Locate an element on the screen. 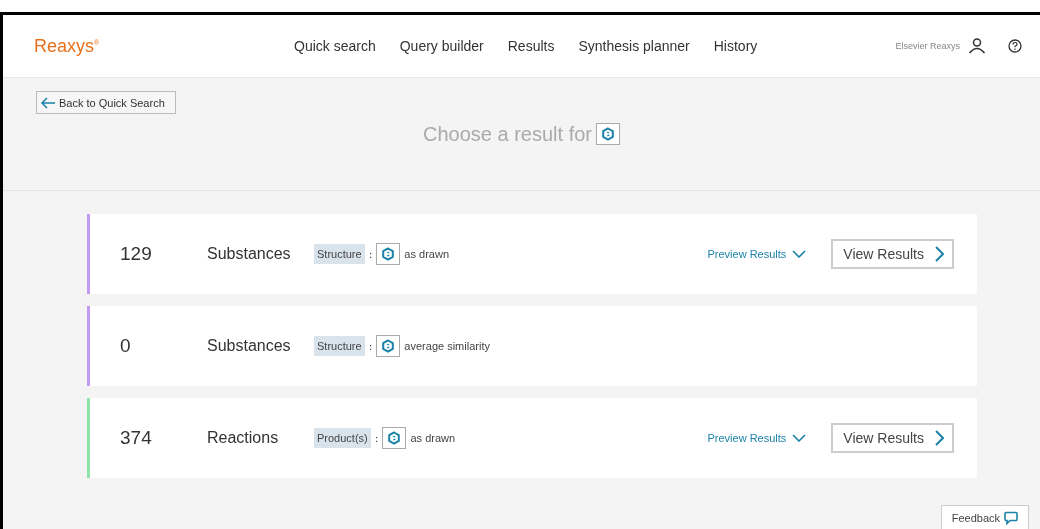 The height and width of the screenshot is (529, 1040). nav-link: Synthesis planner is located at coordinates (634, 46).